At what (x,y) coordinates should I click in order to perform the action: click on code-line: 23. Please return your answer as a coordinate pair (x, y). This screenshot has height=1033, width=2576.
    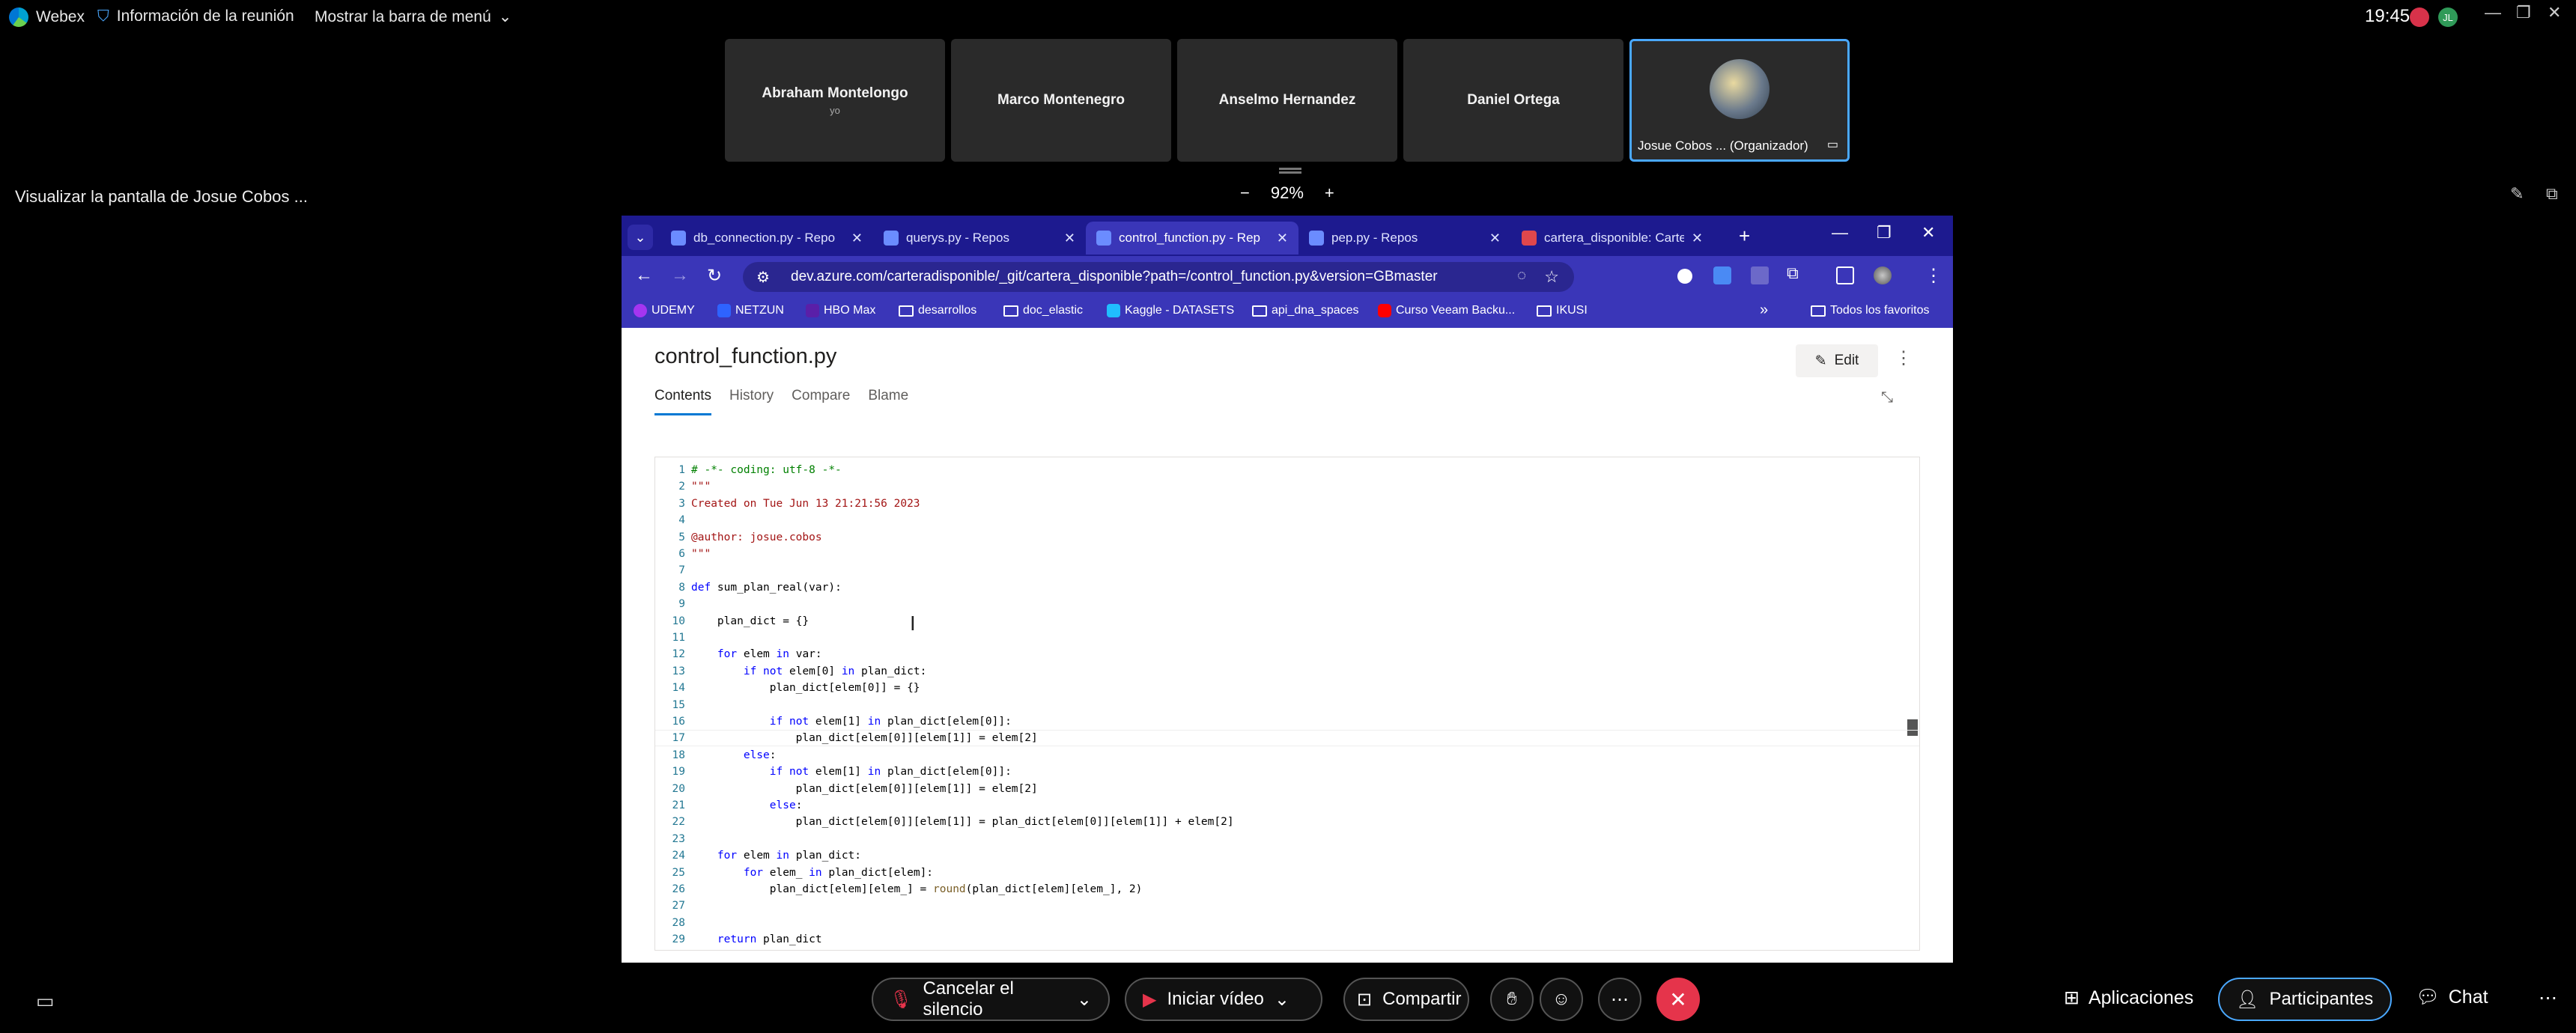
    Looking at the image, I should click on (1287, 839).